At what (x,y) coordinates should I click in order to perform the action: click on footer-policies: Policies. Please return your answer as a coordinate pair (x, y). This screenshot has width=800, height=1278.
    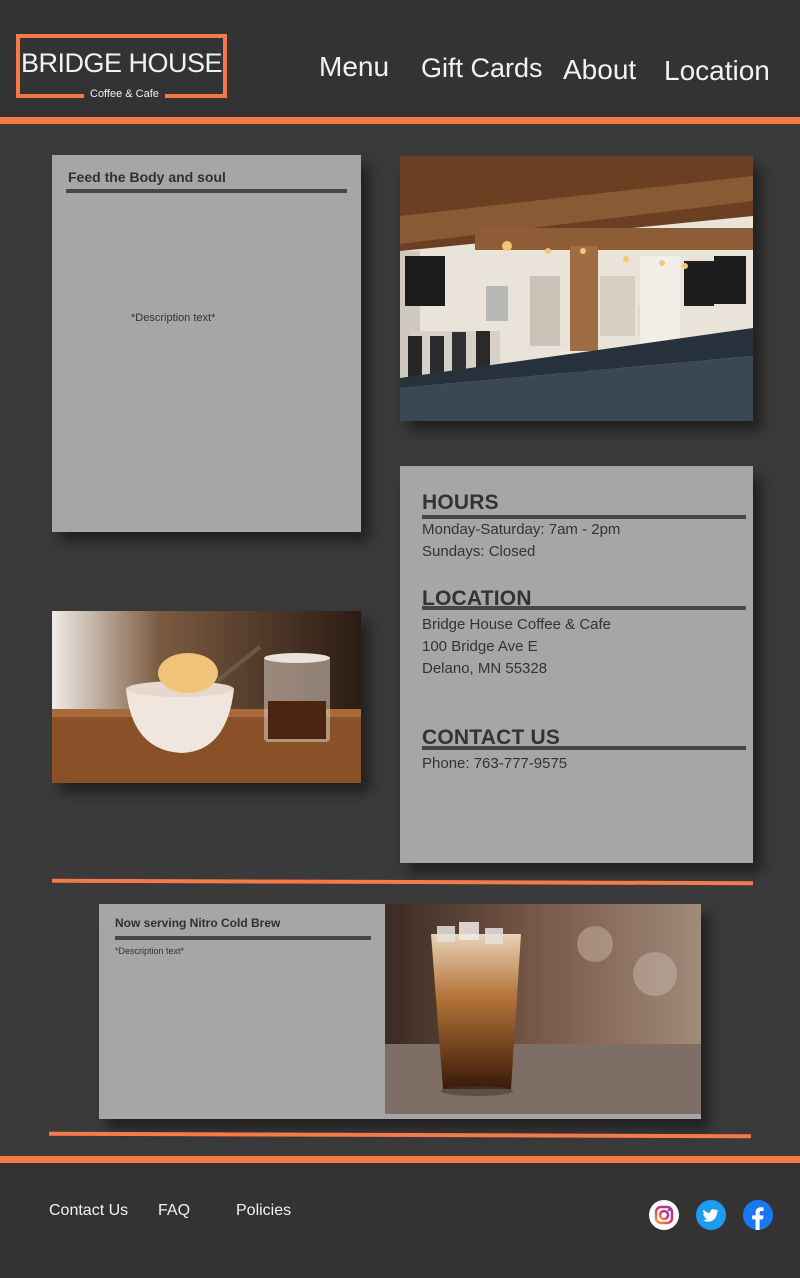
    Looking at the image, I should click on (263, 1211).